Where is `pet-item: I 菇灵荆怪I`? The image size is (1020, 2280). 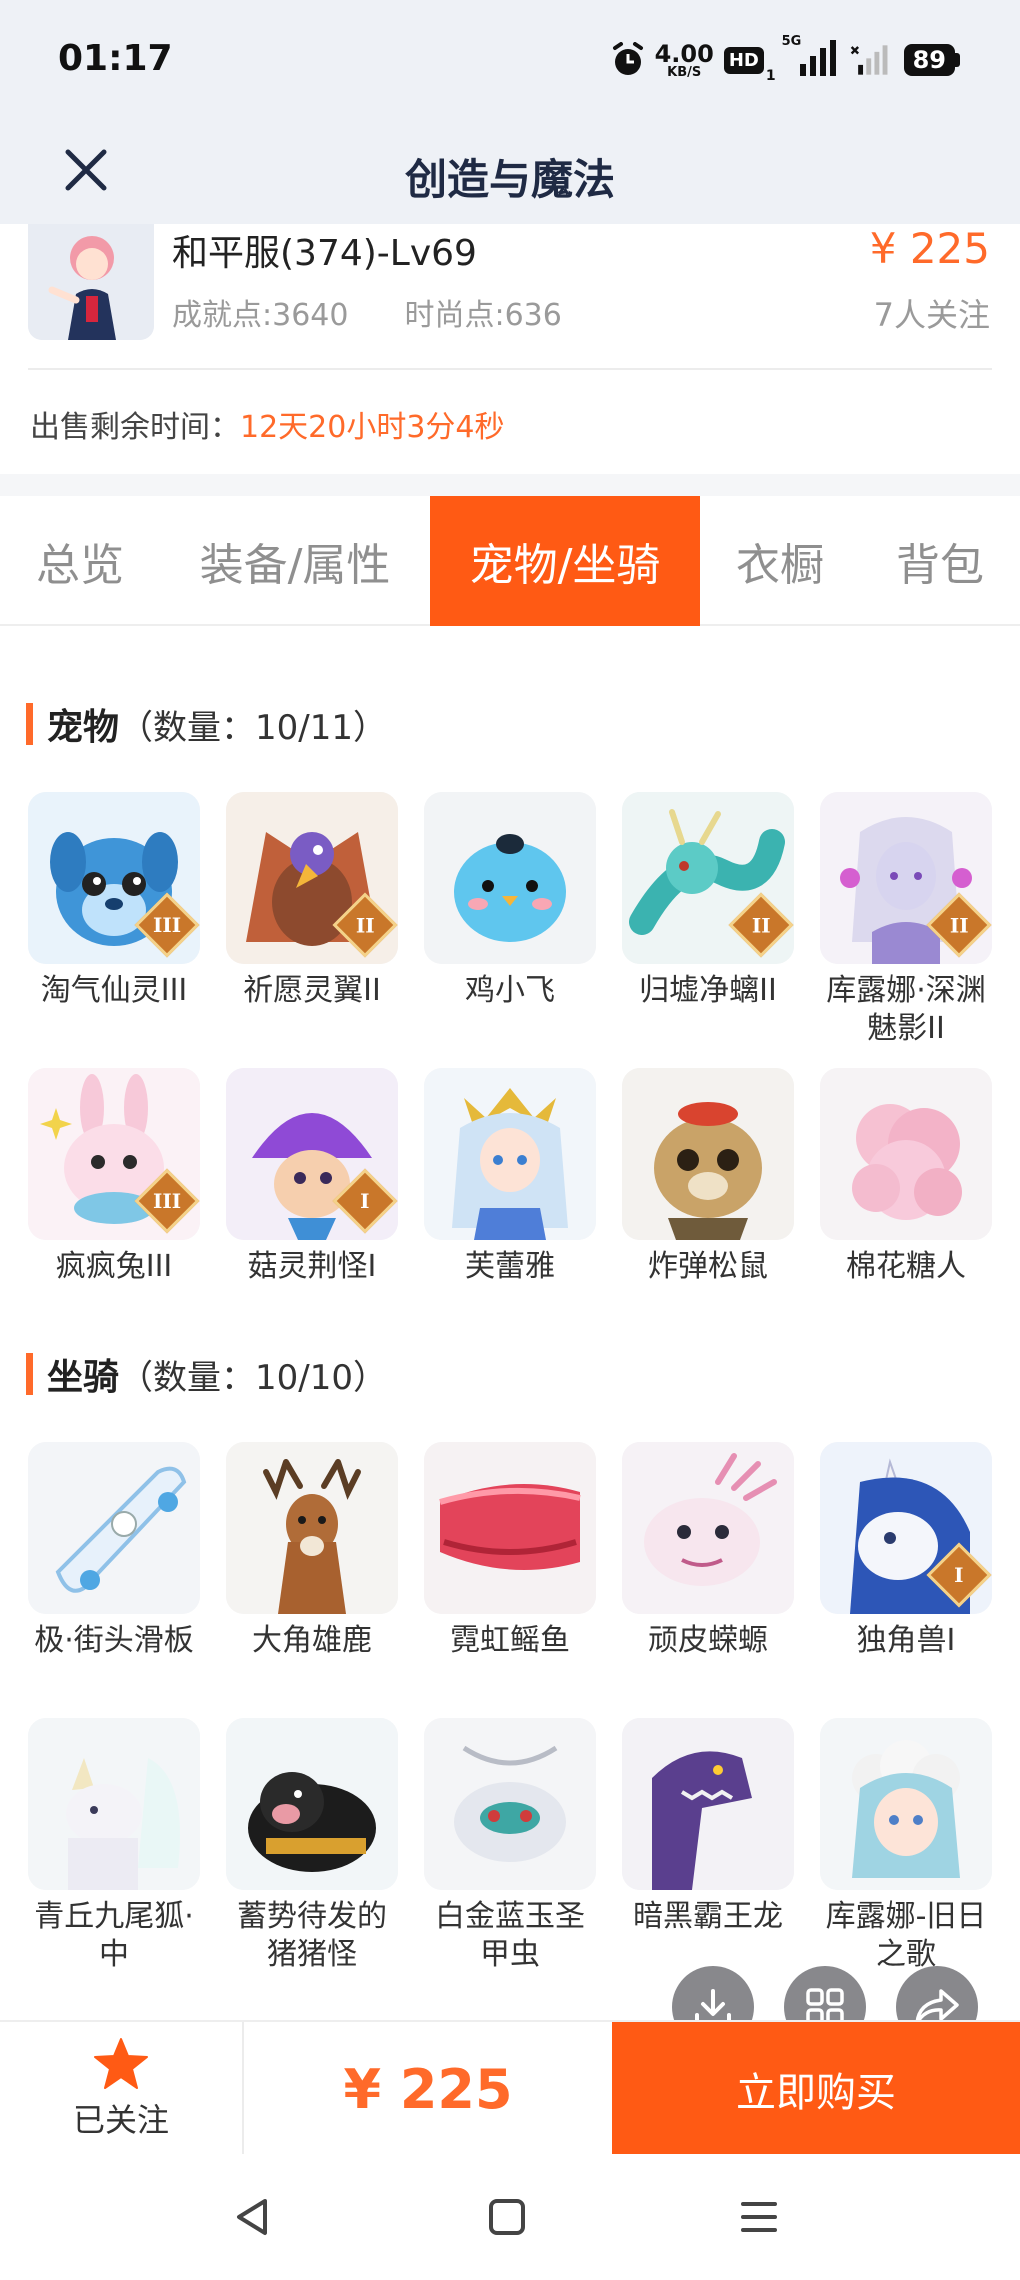
pet-item: I 菇灵荆怪I is located at coordinates (312, 1177).